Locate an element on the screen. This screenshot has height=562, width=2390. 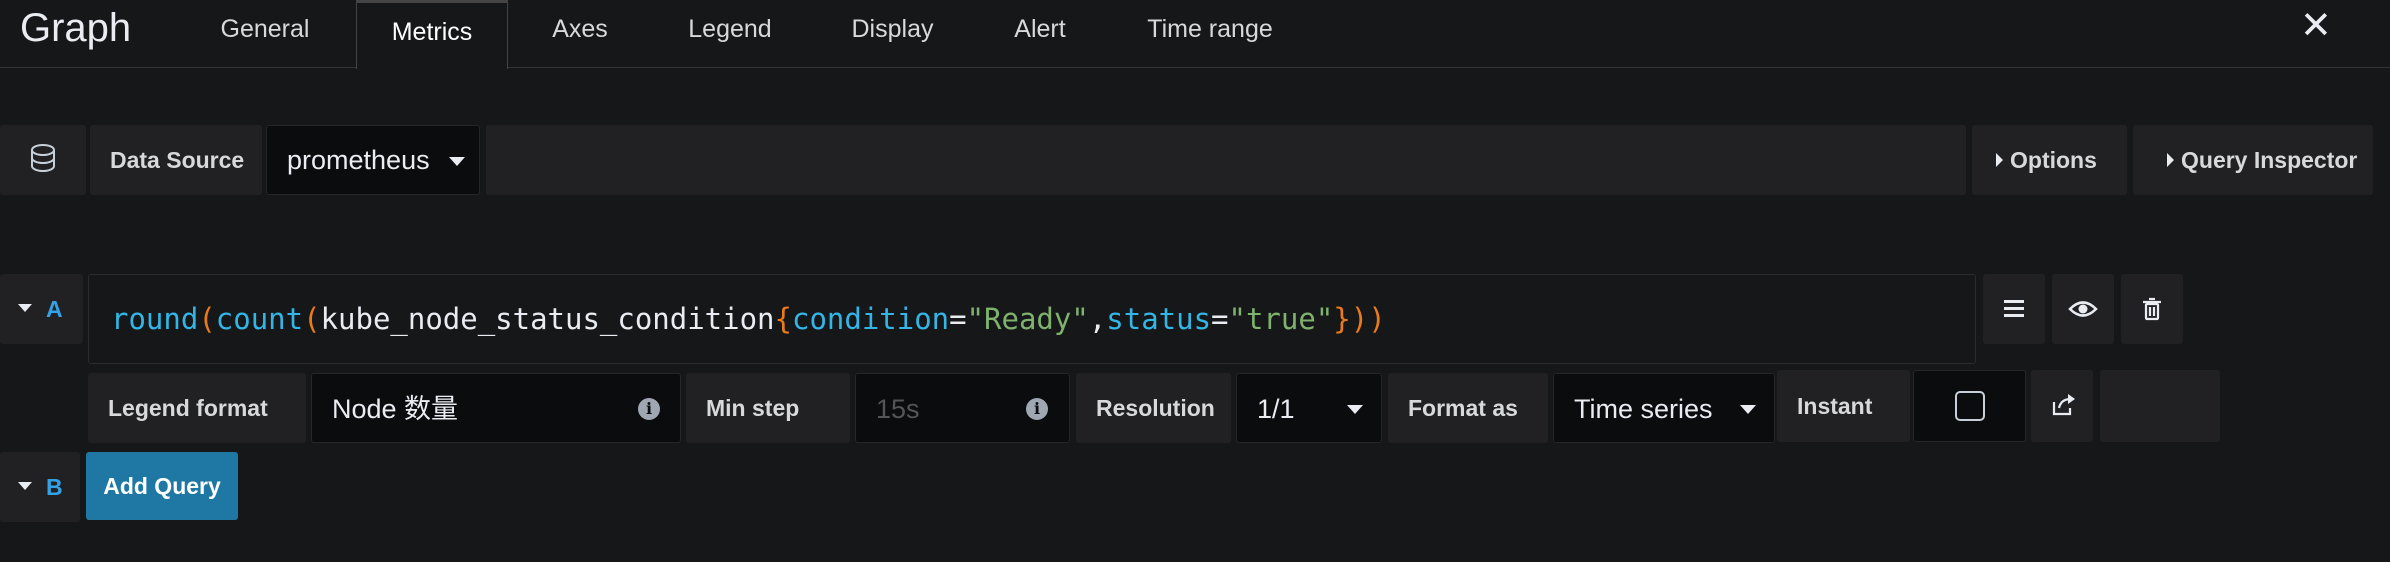
datasource-select: prometheus is located at coordinates (373, 160).